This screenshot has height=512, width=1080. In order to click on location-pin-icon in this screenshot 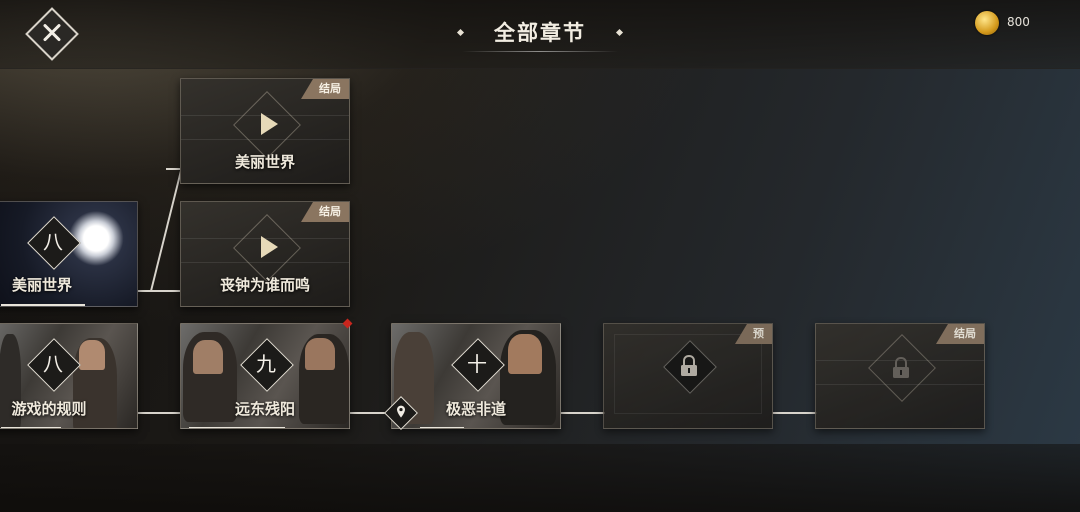, I will do `click(401, 411)`.